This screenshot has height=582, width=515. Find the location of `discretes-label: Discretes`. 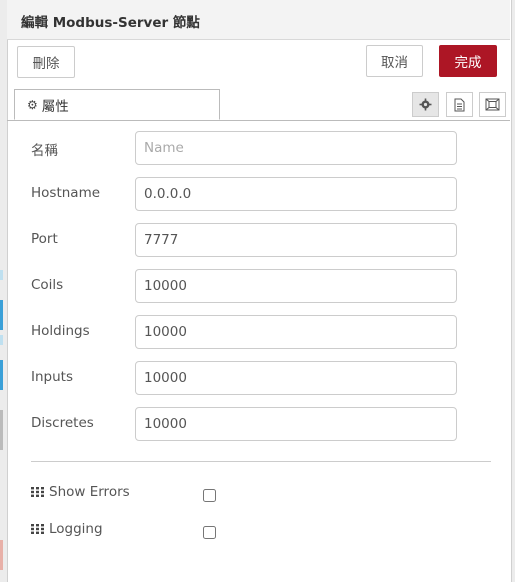

discretes-label: Discretes is located at coordinates (62, 423).